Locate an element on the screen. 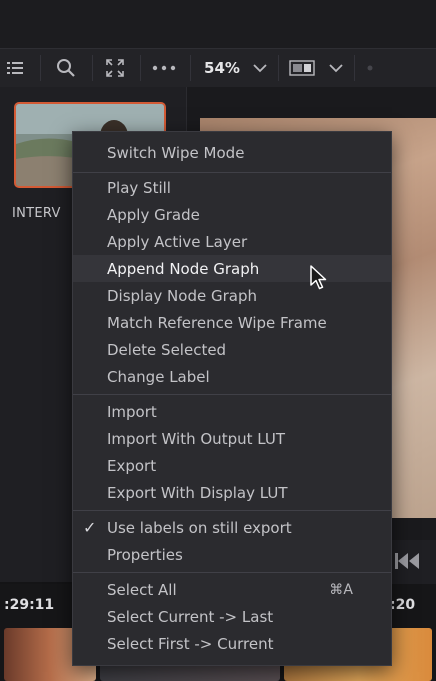 This screenshot has height=681, width=436. menu-item-switch-wipe-mode: Switch Wipe Mode is located at coordinates (232, 152).